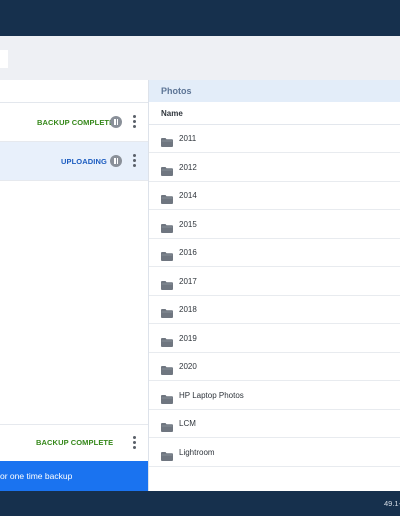 The width and height of the screenshot is (400, 516). What do you see at coordinates (274, 113) in the screenshot?
I see `name-column-header: Name` at bounding box center [274, 113].